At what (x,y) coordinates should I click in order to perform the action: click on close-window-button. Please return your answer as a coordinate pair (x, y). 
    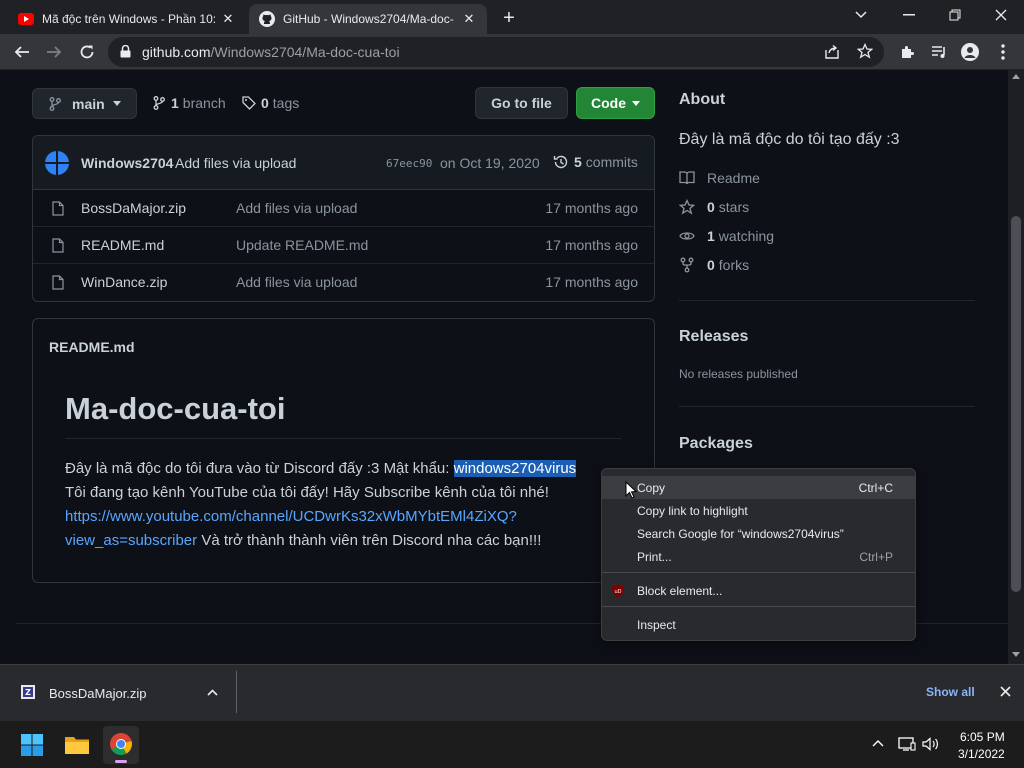
    Looking at the image, I should click on (1001, 15).